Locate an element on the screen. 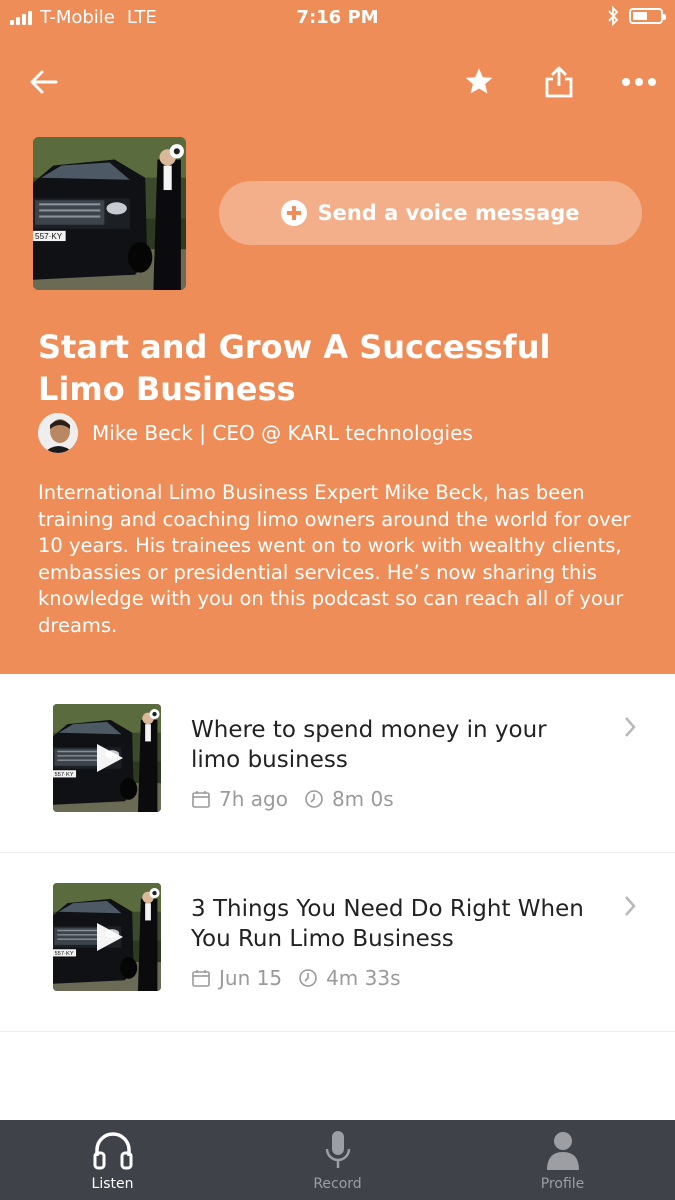 This screenshot has height=1200, width=675. more-button is located at coordinates (639, 82).